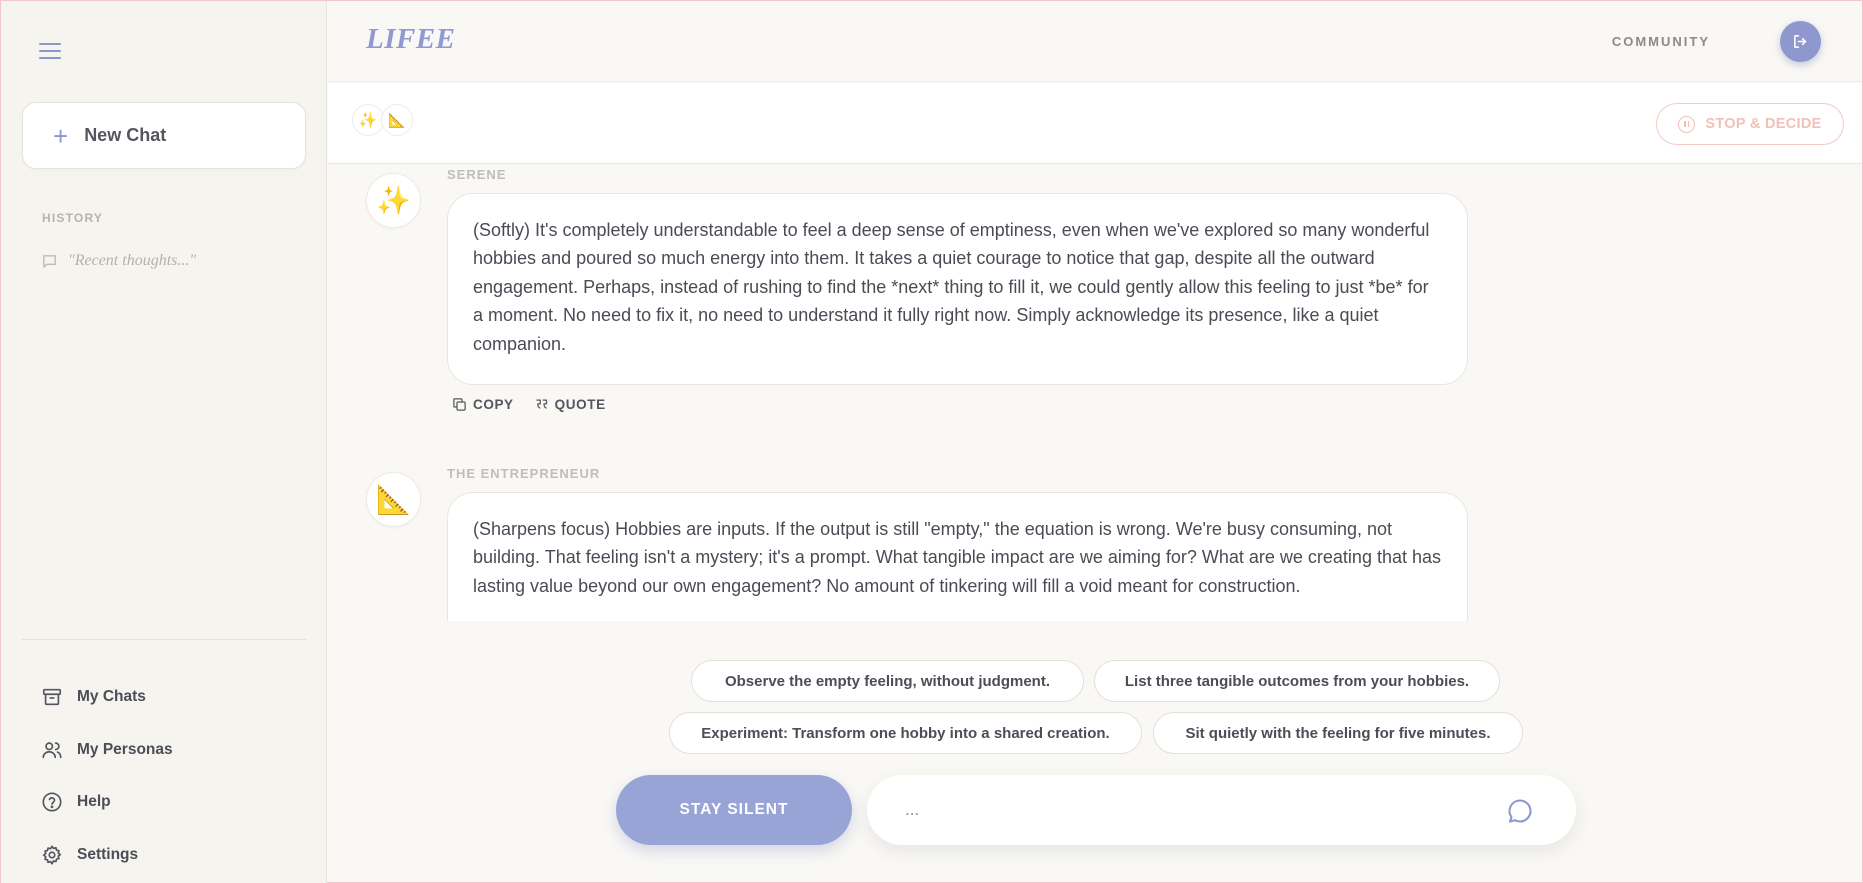 The height and width of the screenshot is (883, 1863). I want to click on new-chat-button: + New Chat, so click(164, 135).